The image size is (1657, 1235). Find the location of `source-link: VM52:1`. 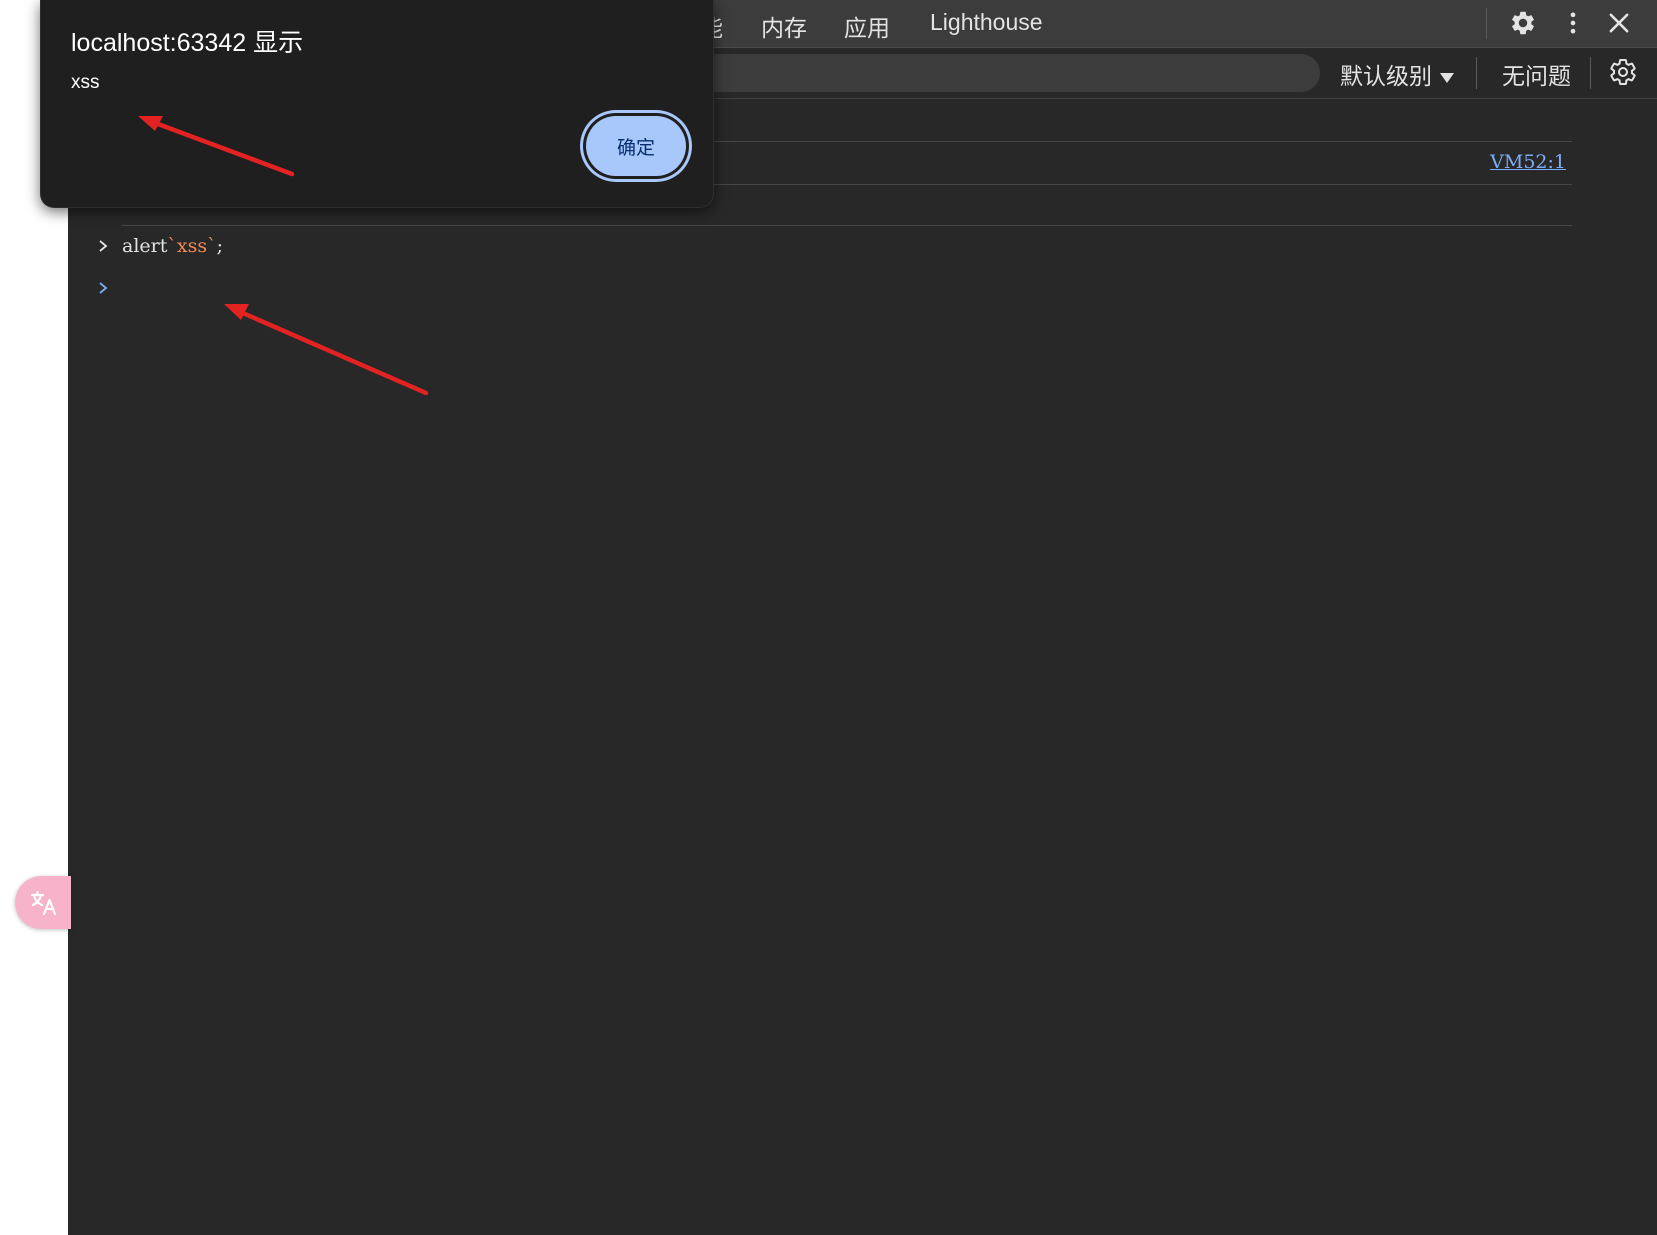

source-link: VM52:1 is located at coordinates (1528, 162).